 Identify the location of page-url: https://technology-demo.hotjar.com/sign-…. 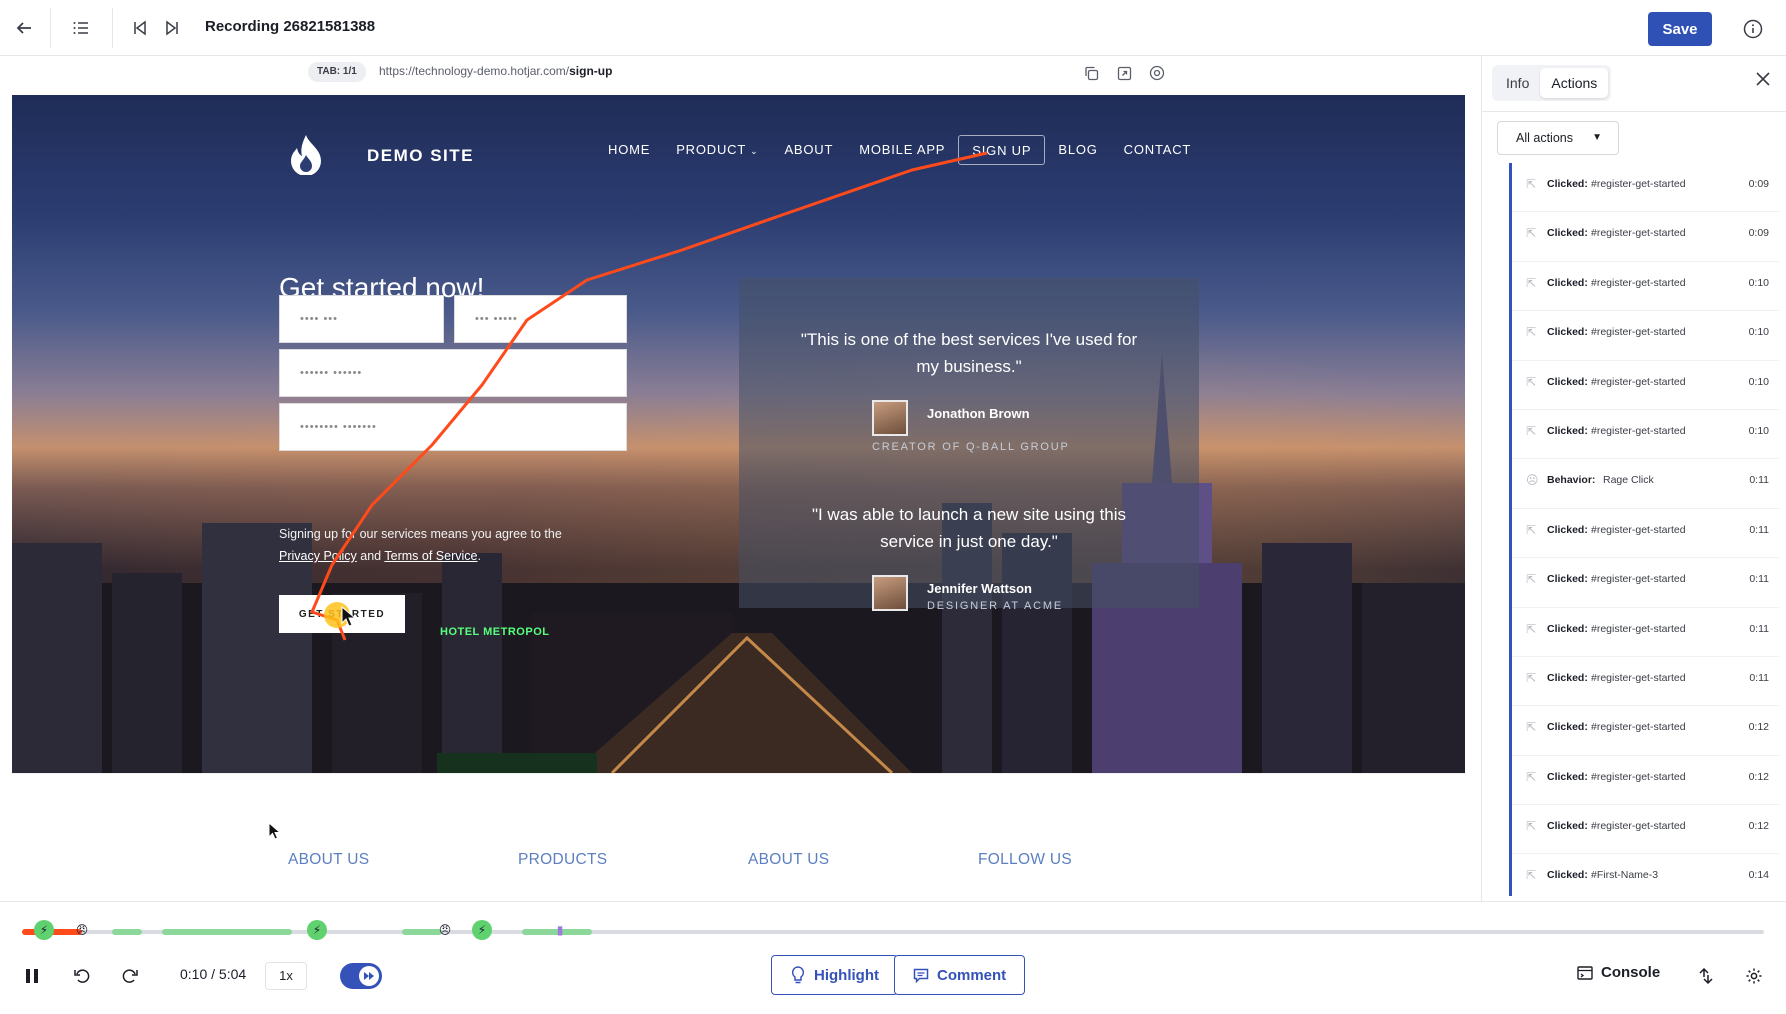
(495, 71).